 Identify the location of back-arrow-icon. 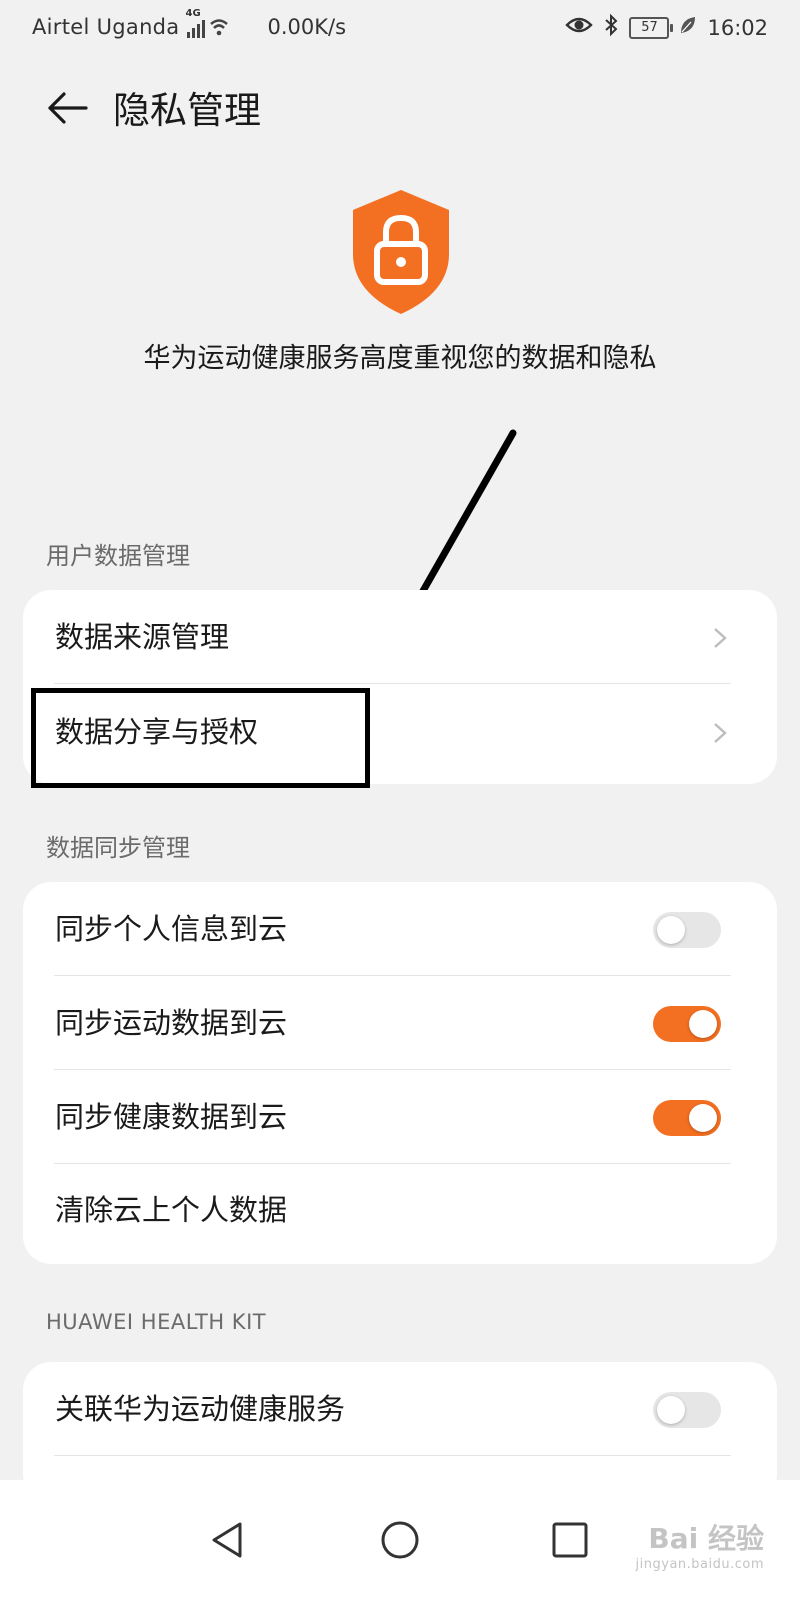
(68, 108).